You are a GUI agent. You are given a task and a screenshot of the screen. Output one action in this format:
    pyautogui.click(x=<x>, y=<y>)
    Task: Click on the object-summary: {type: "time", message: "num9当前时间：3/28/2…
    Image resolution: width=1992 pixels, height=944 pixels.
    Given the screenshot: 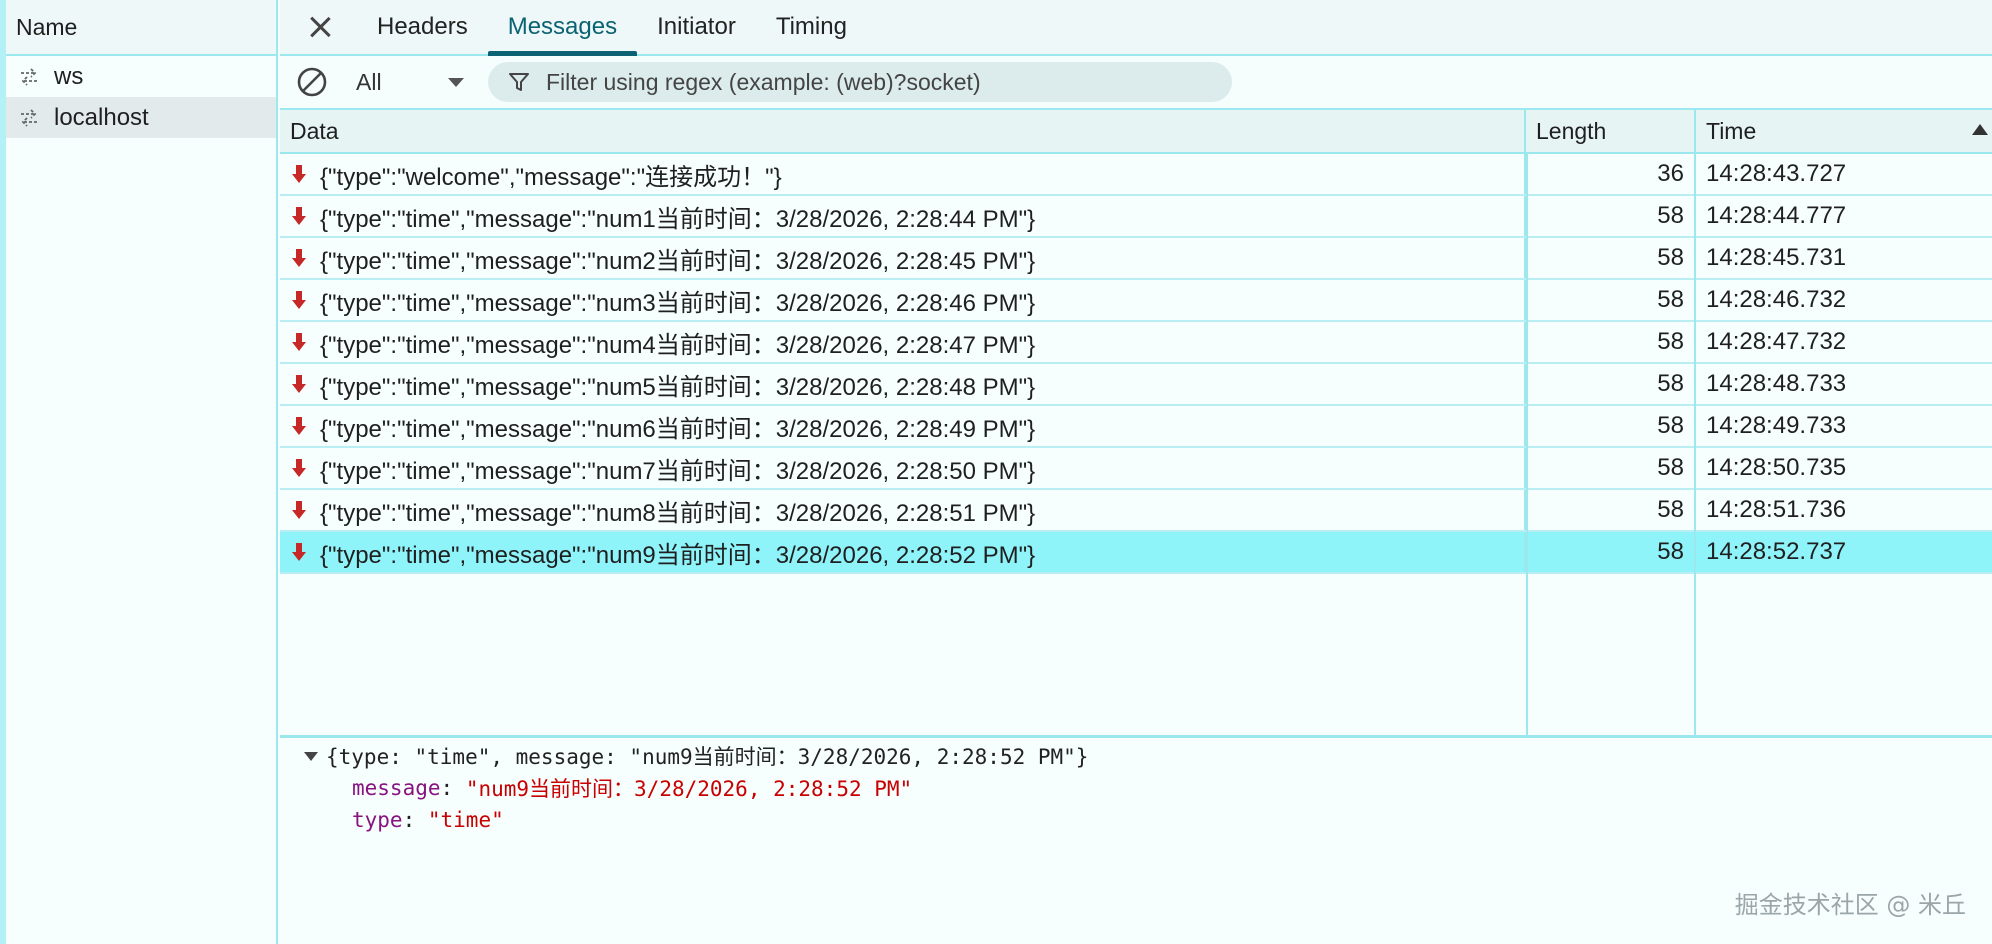 What is the action you would take?
    pyautogui.click(x=1136, y=756)
    